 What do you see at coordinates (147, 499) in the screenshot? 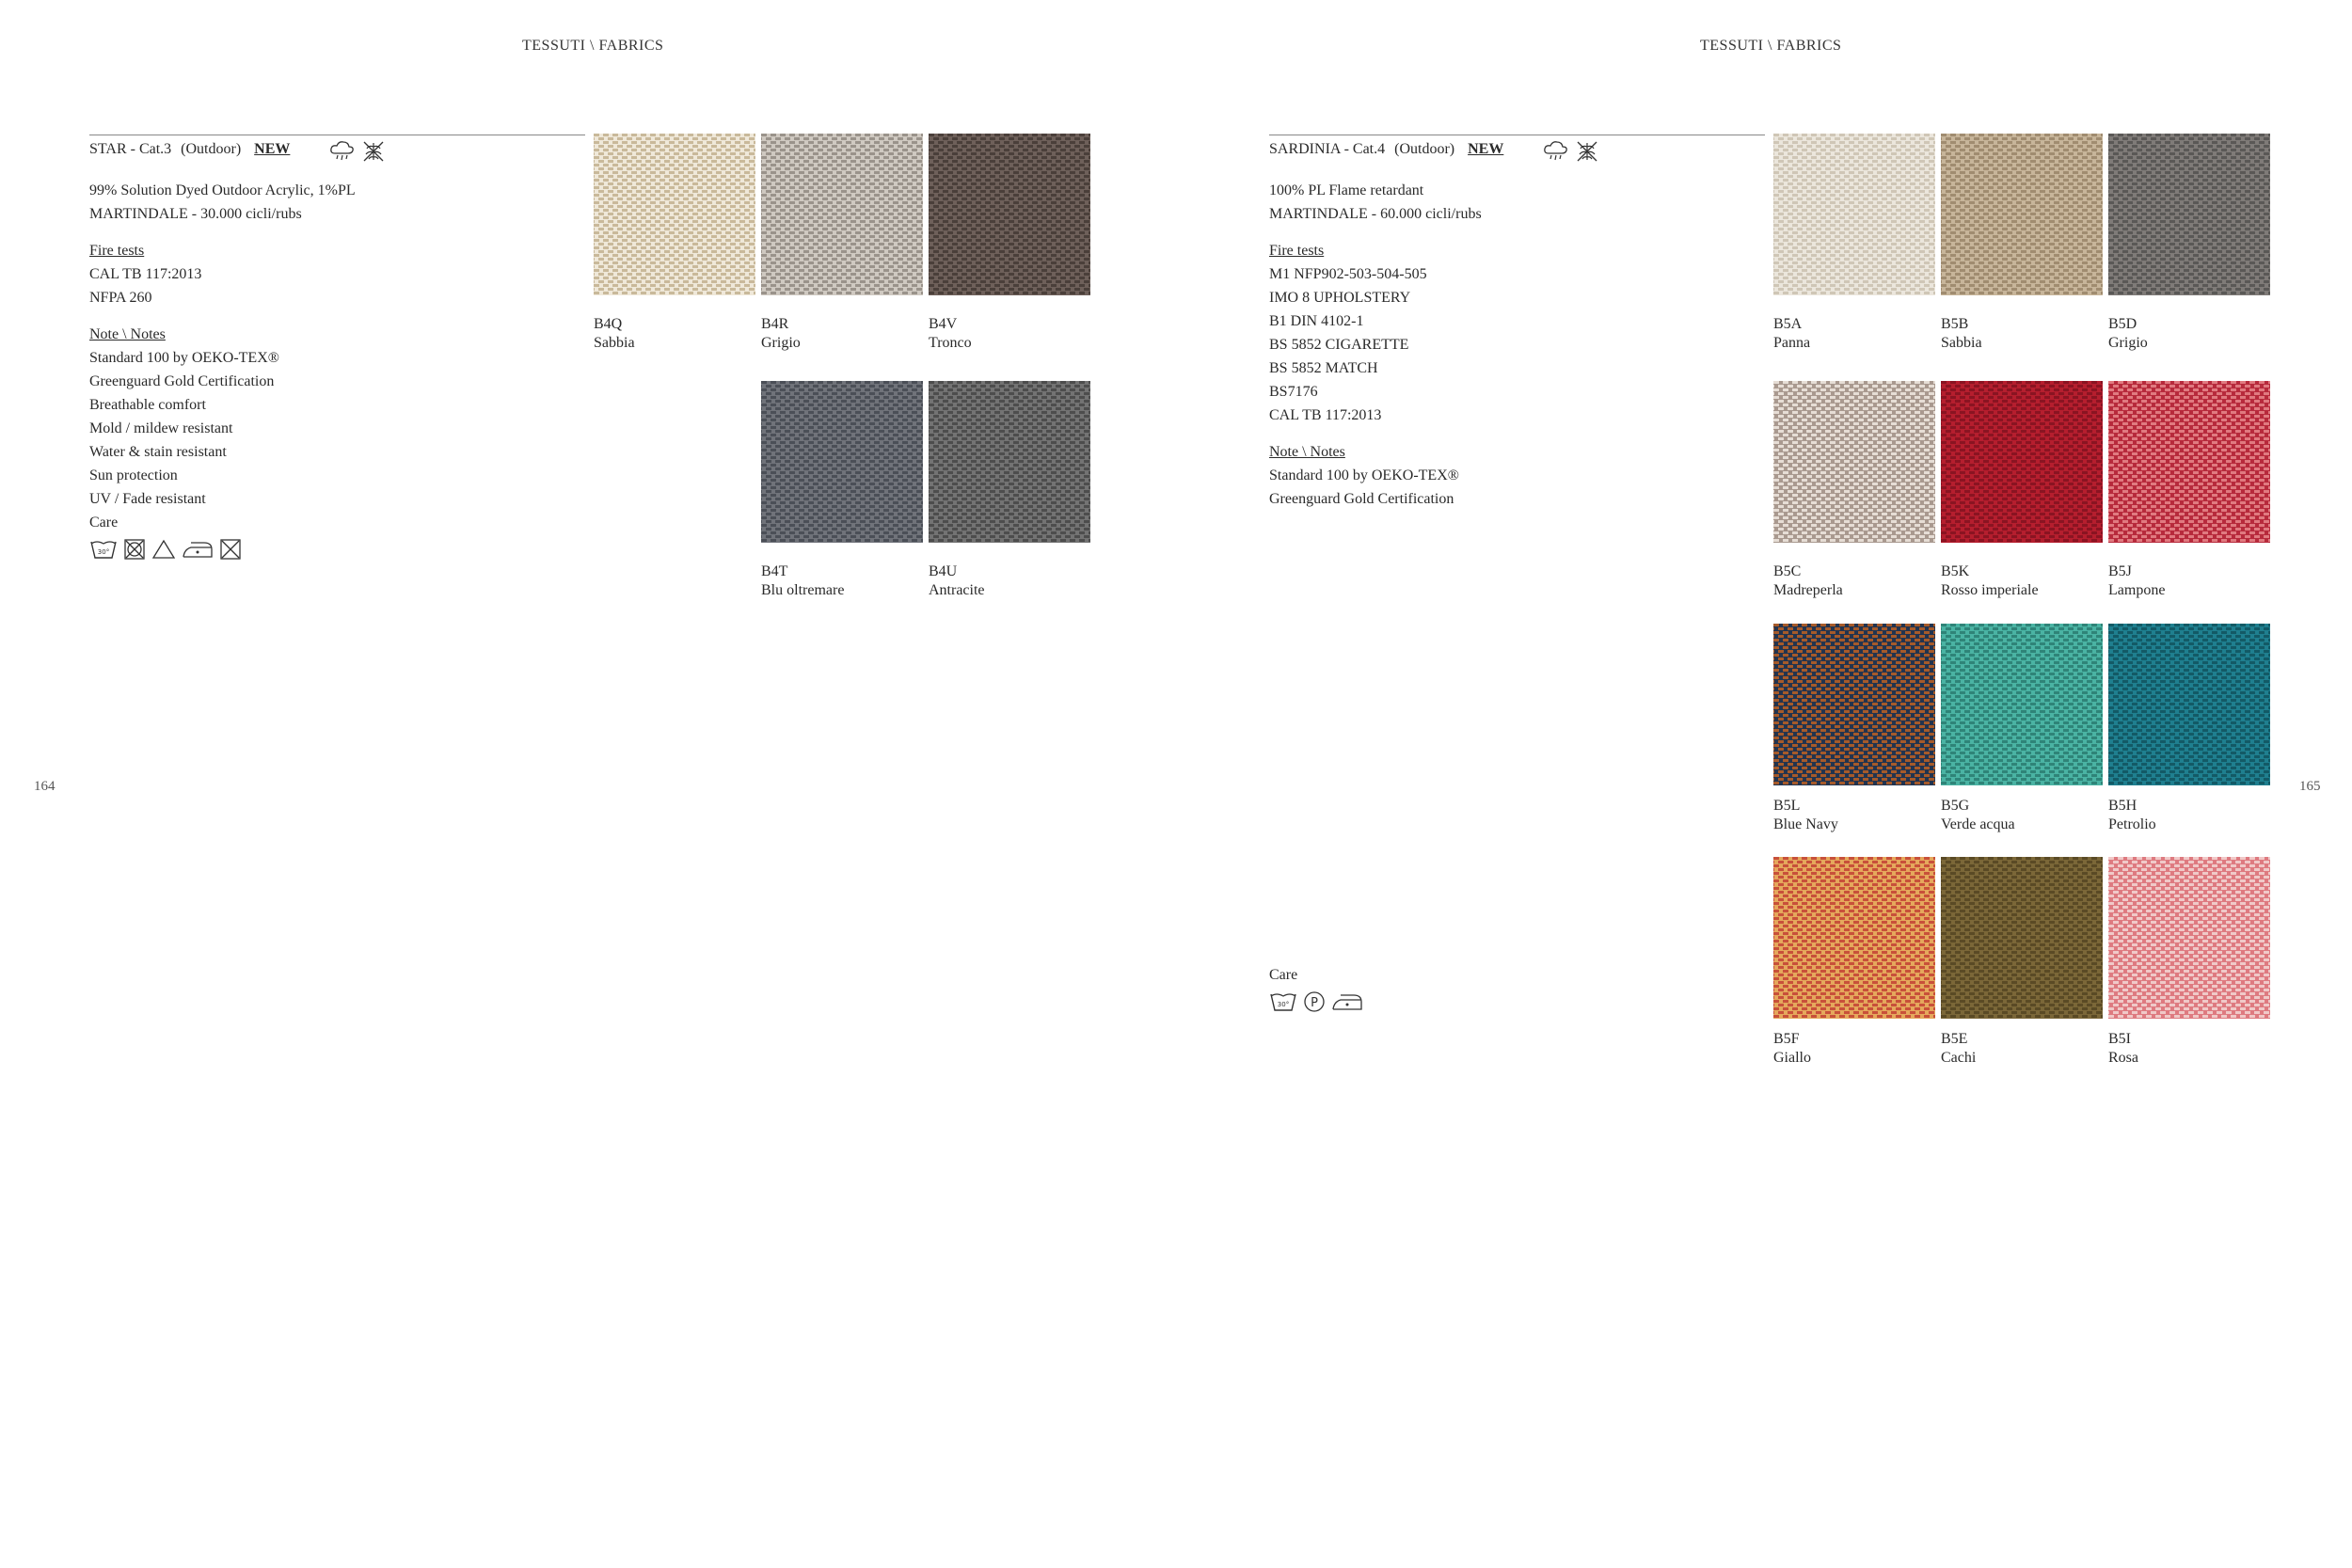
I see `note-item: UV / Fade resistant` at bounding box center [147, 499].